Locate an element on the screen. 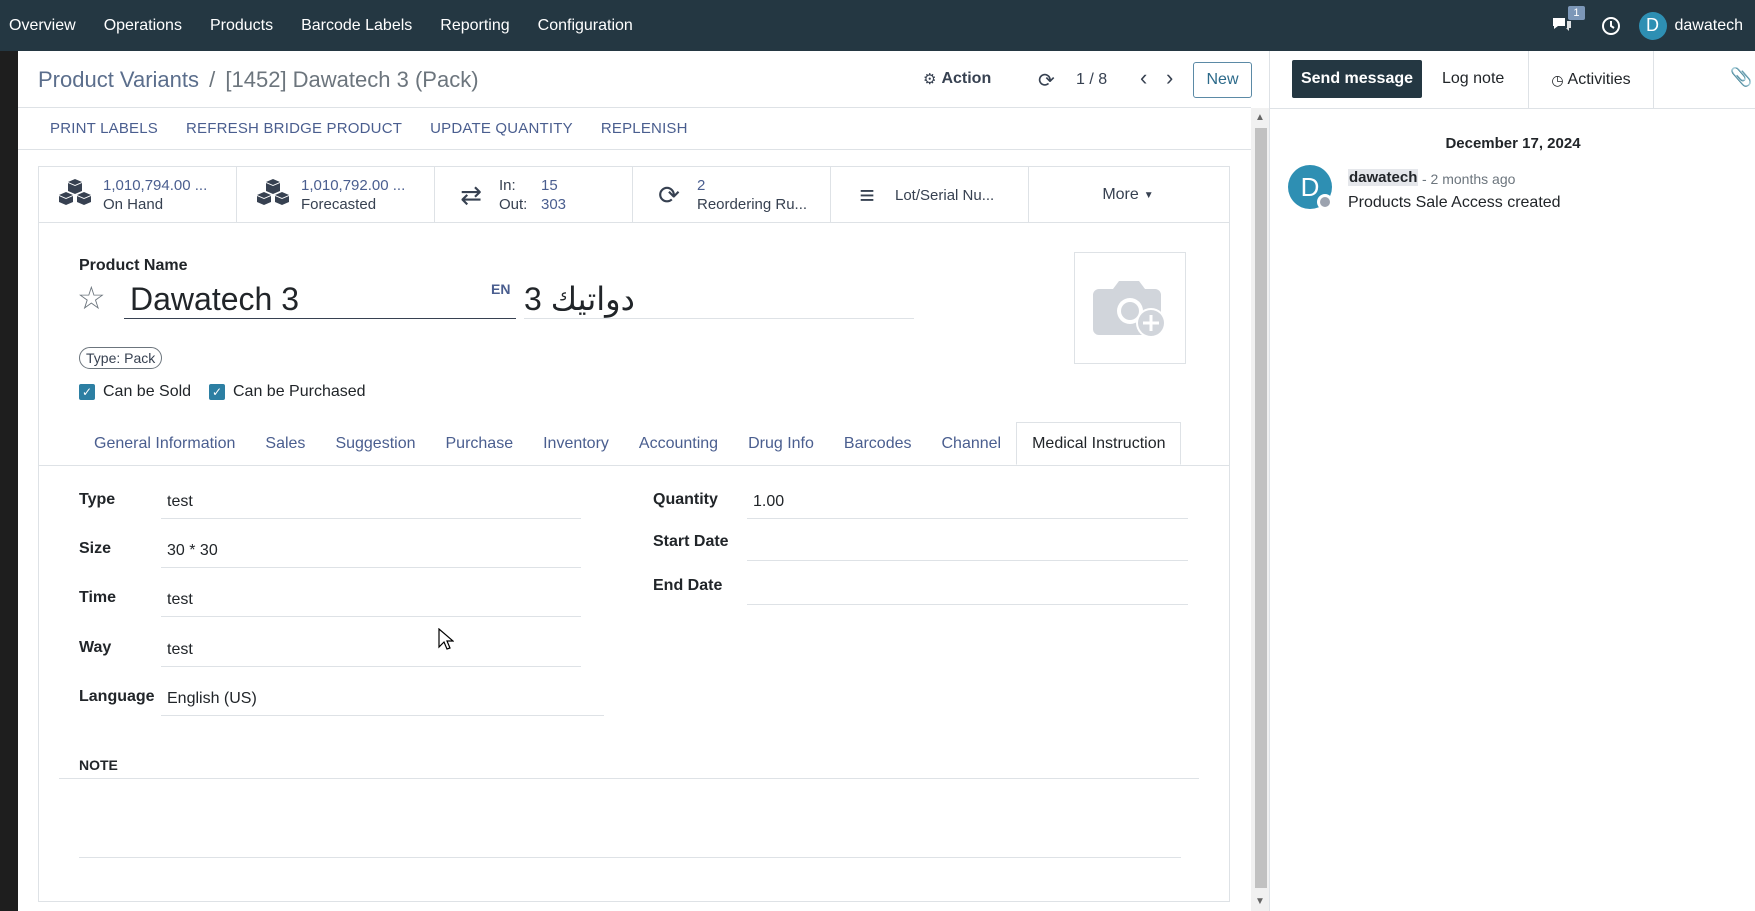 This screenshot has width=1755, height=911. new-button: New is located at coordinates (1222, 80).